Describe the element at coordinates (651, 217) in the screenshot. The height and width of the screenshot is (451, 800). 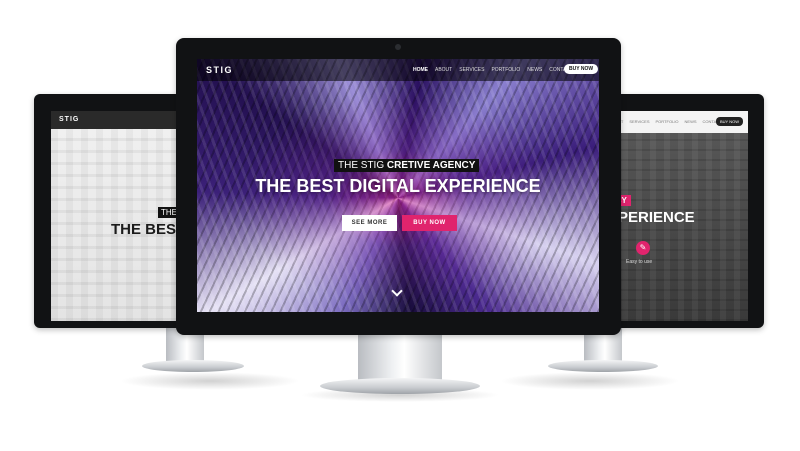
I see `right-site-headline: XPERIENCE` at that location.